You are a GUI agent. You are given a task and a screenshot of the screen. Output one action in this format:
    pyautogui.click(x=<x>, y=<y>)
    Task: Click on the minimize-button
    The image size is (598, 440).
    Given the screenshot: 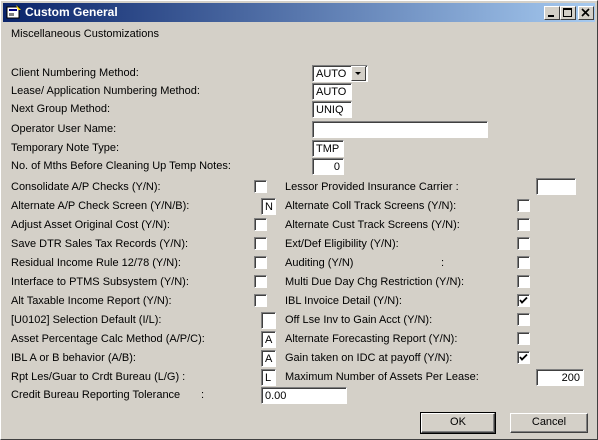 What is the action you would take?
    pyautogui.click(x=552, y=13)
    